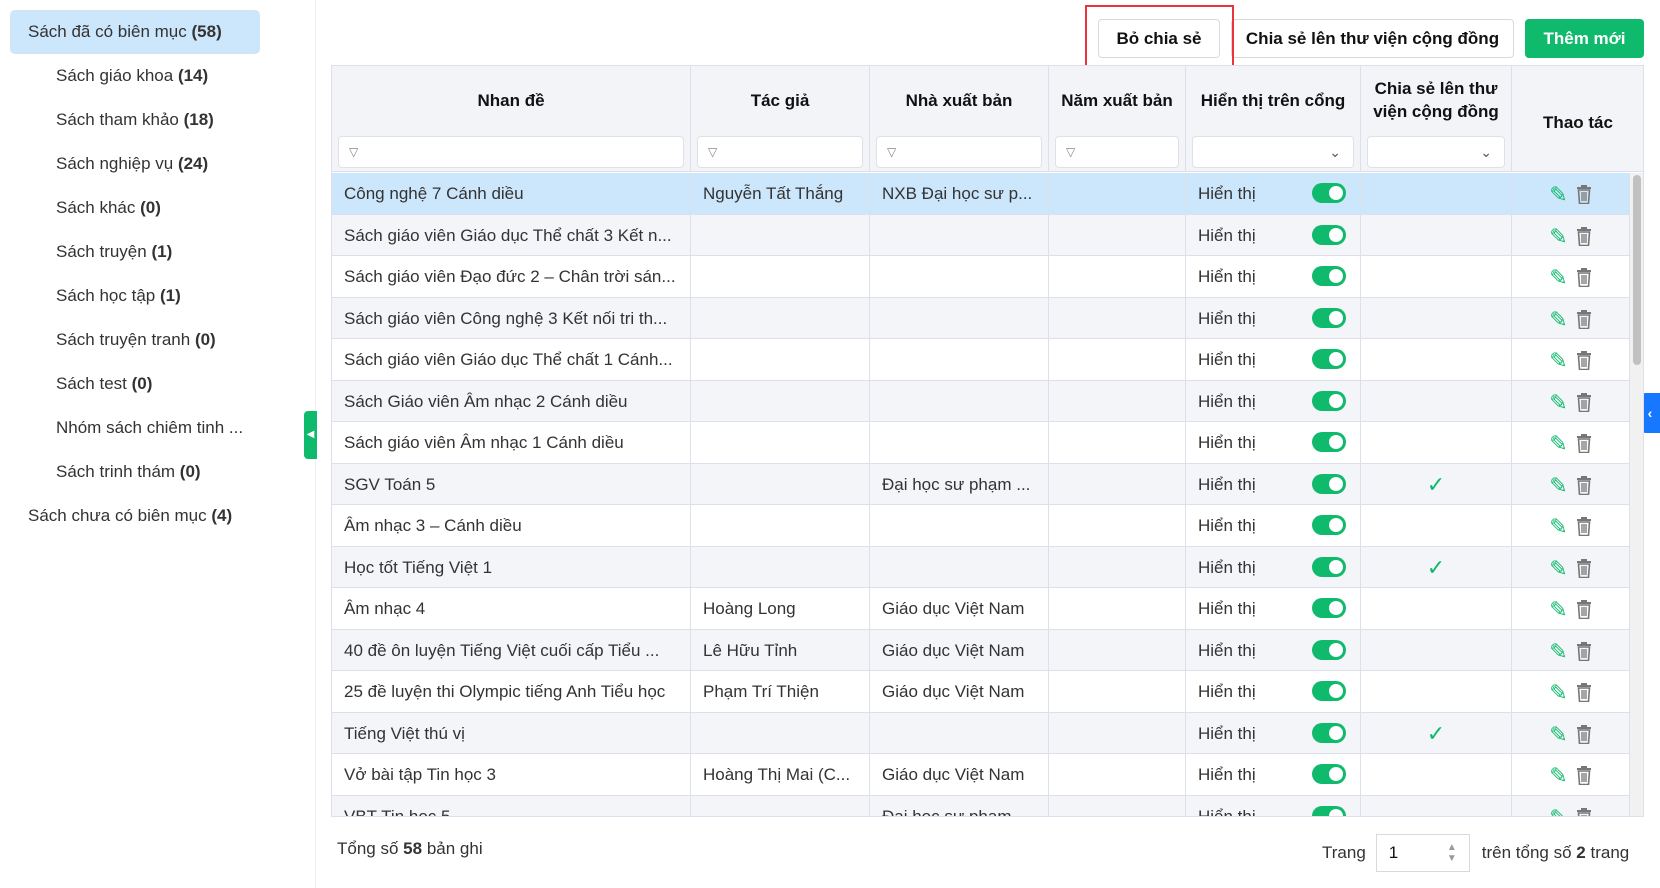  I want to click on table-scrollbar, so click(1636, 494).